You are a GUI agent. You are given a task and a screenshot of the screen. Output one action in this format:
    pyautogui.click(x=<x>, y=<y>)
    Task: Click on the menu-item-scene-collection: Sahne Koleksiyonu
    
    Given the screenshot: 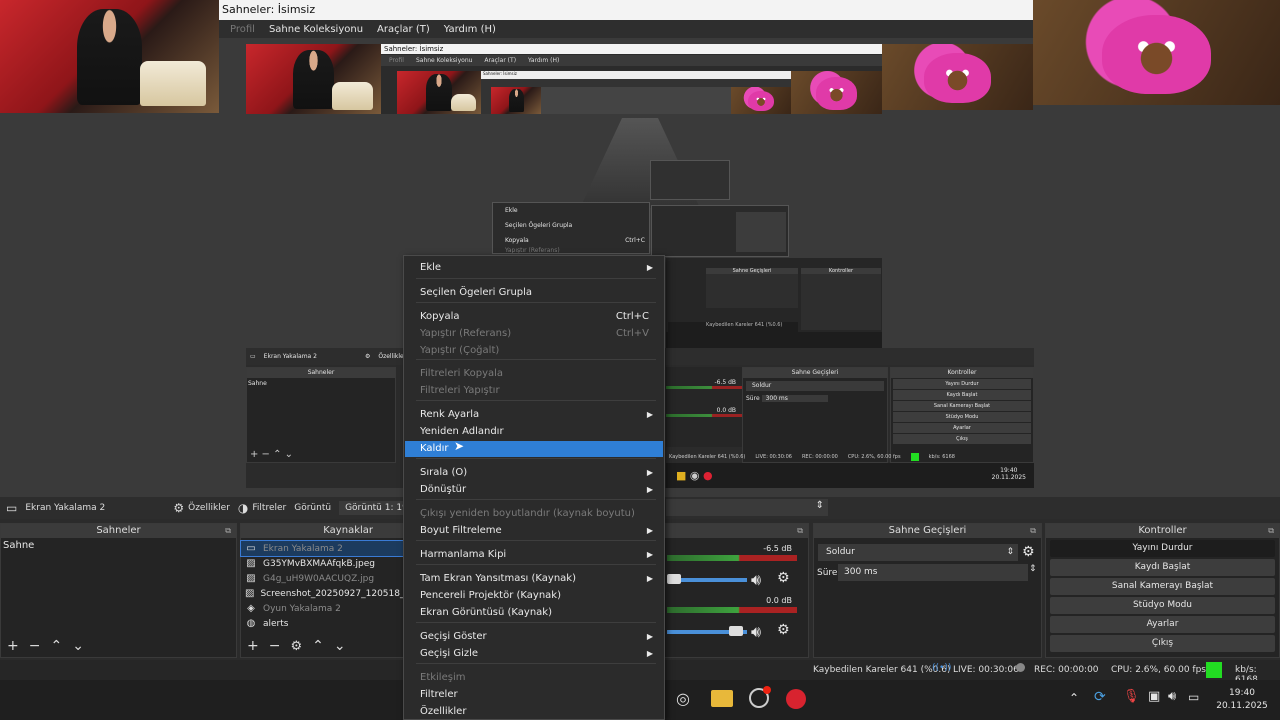 What is the action you would take?
    pyautogui.click(x=316, y=29)
    